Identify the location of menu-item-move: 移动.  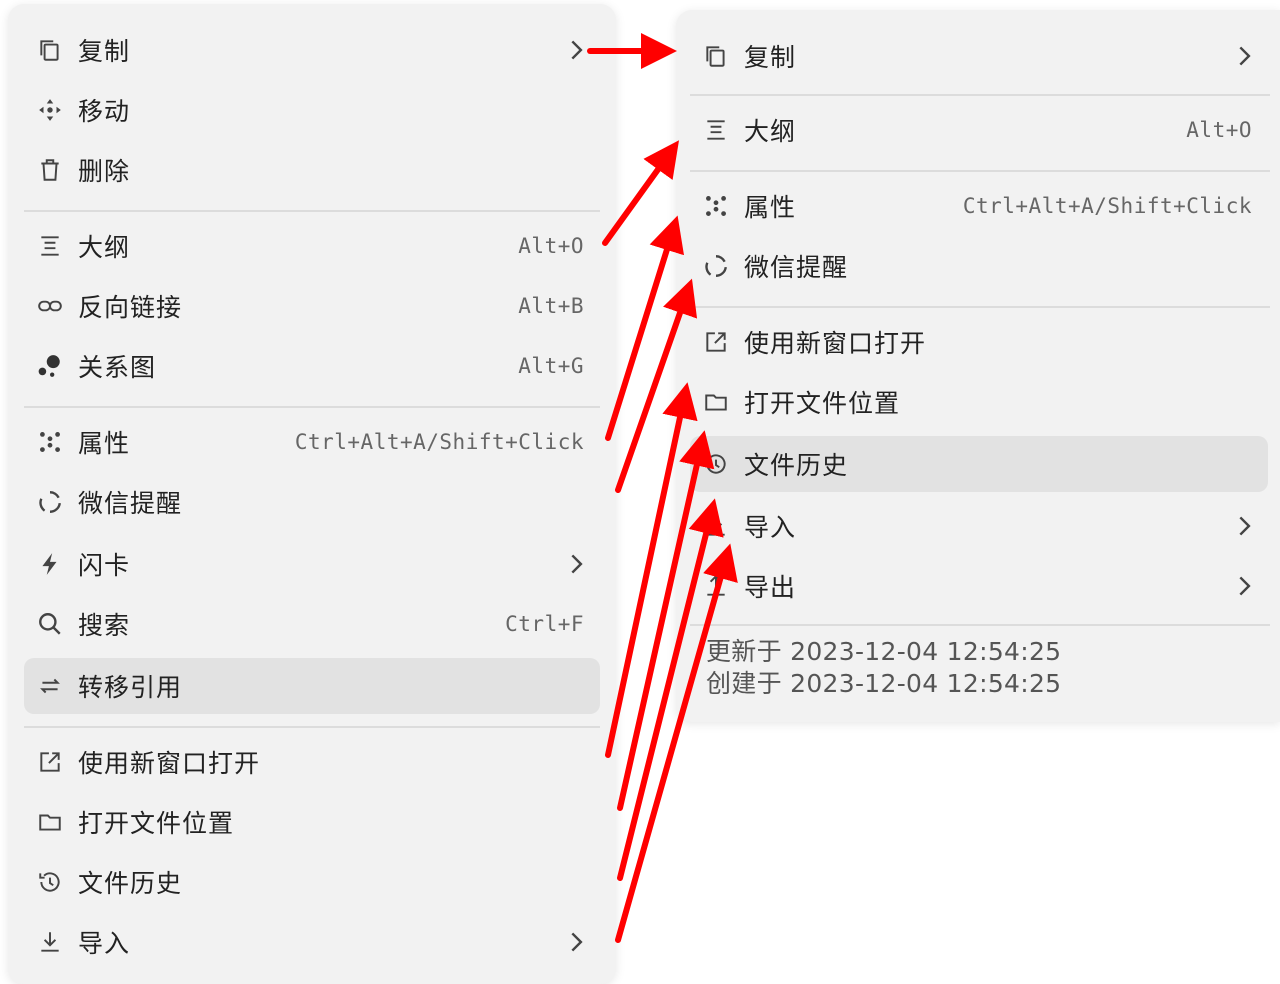
(312, 110).